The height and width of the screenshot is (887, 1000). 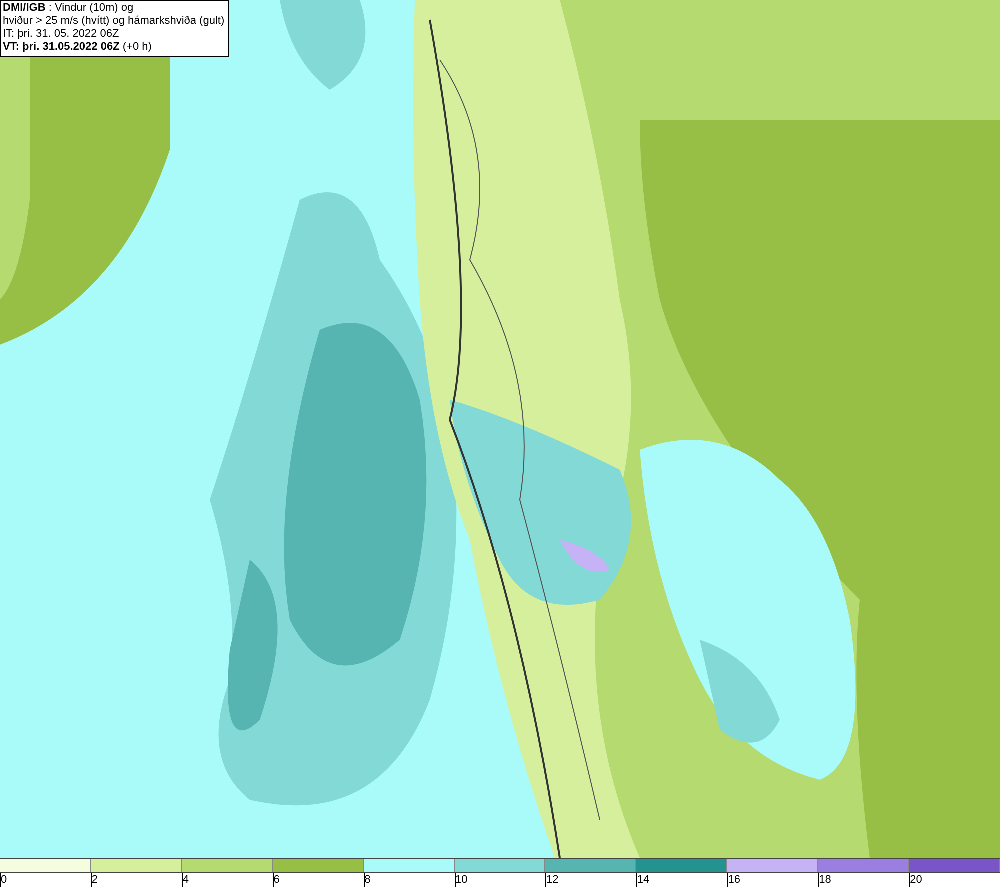 I want to click on caption-line: DMI/IGB : Vindur (10m) og, so click(x=69, y=8).